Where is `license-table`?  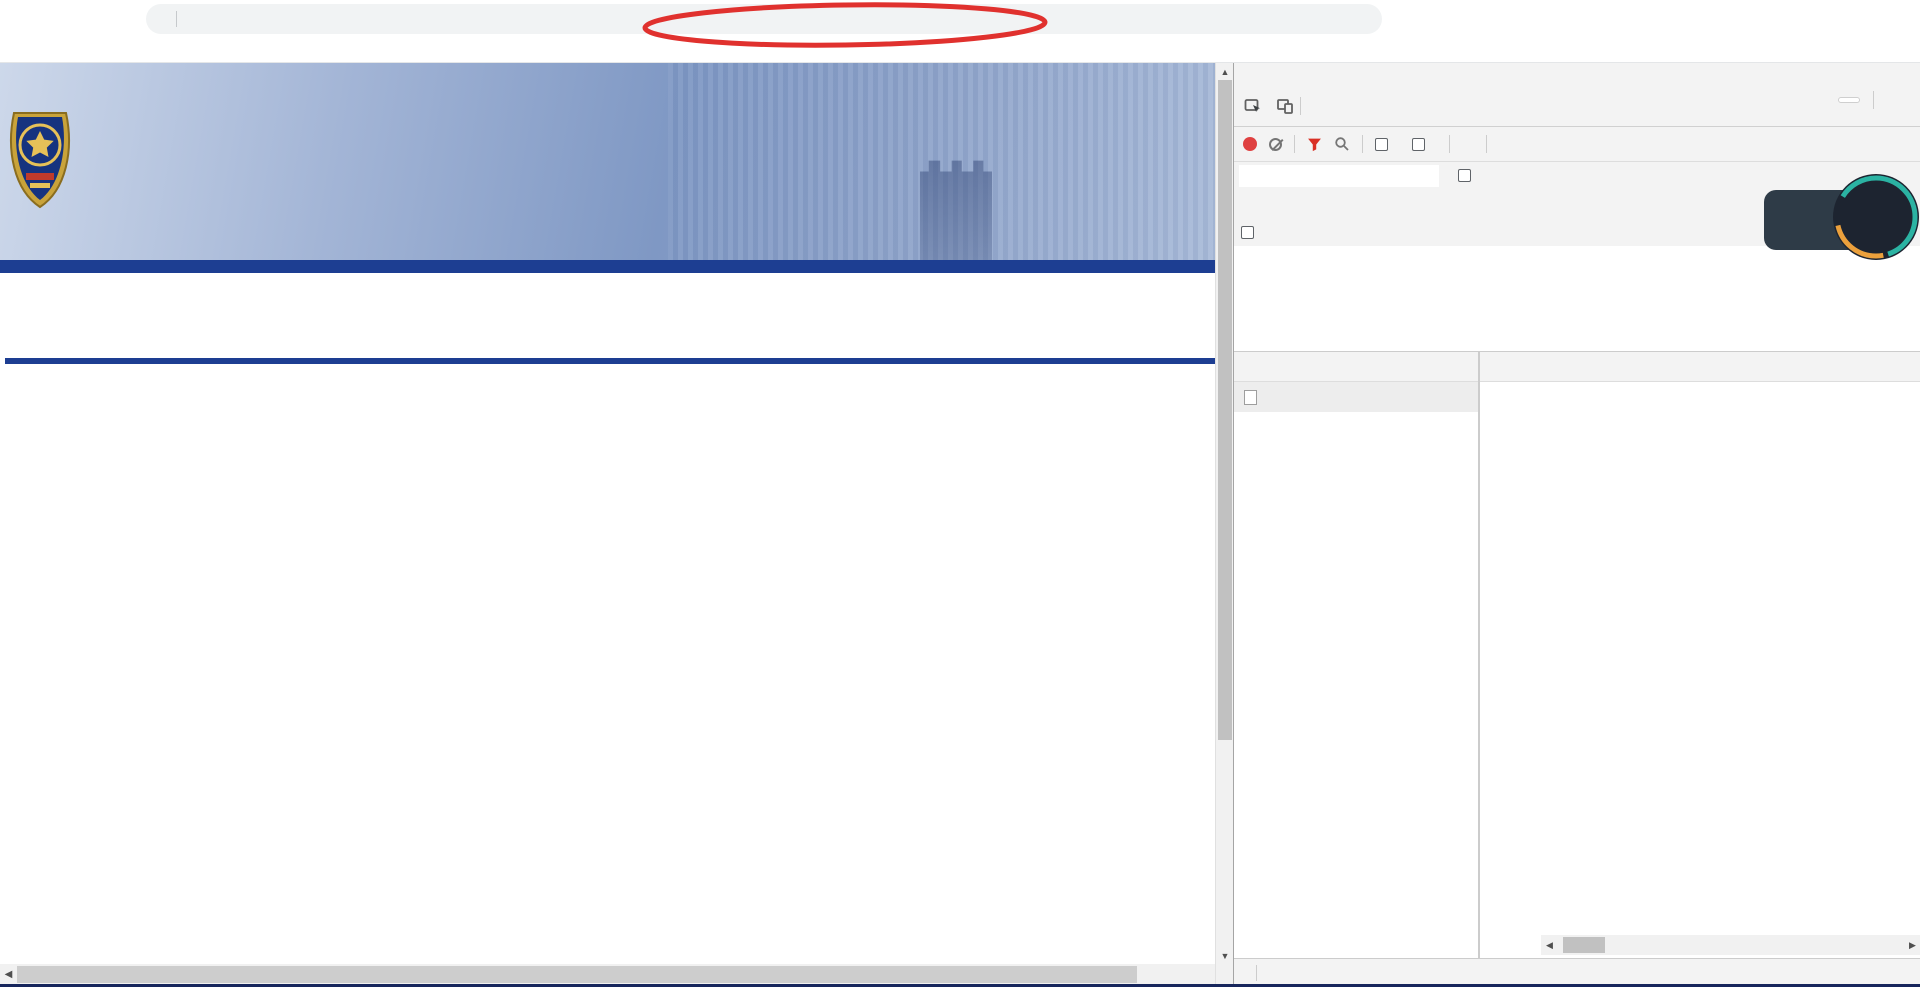 license-table is located at coordinates (610, 361).